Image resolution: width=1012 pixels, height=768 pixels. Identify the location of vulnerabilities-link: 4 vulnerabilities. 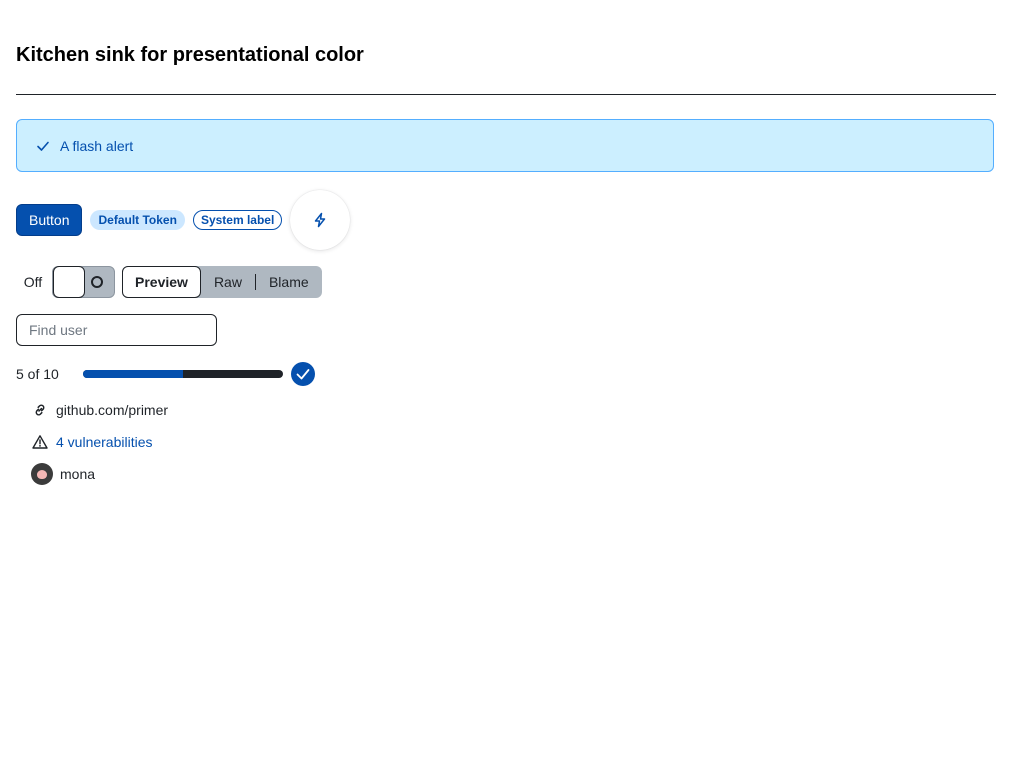
(104, 442).